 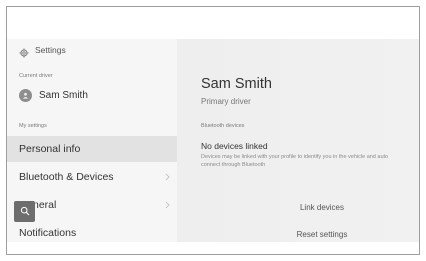 I want to click on search-button, so click(x=24, y=211).